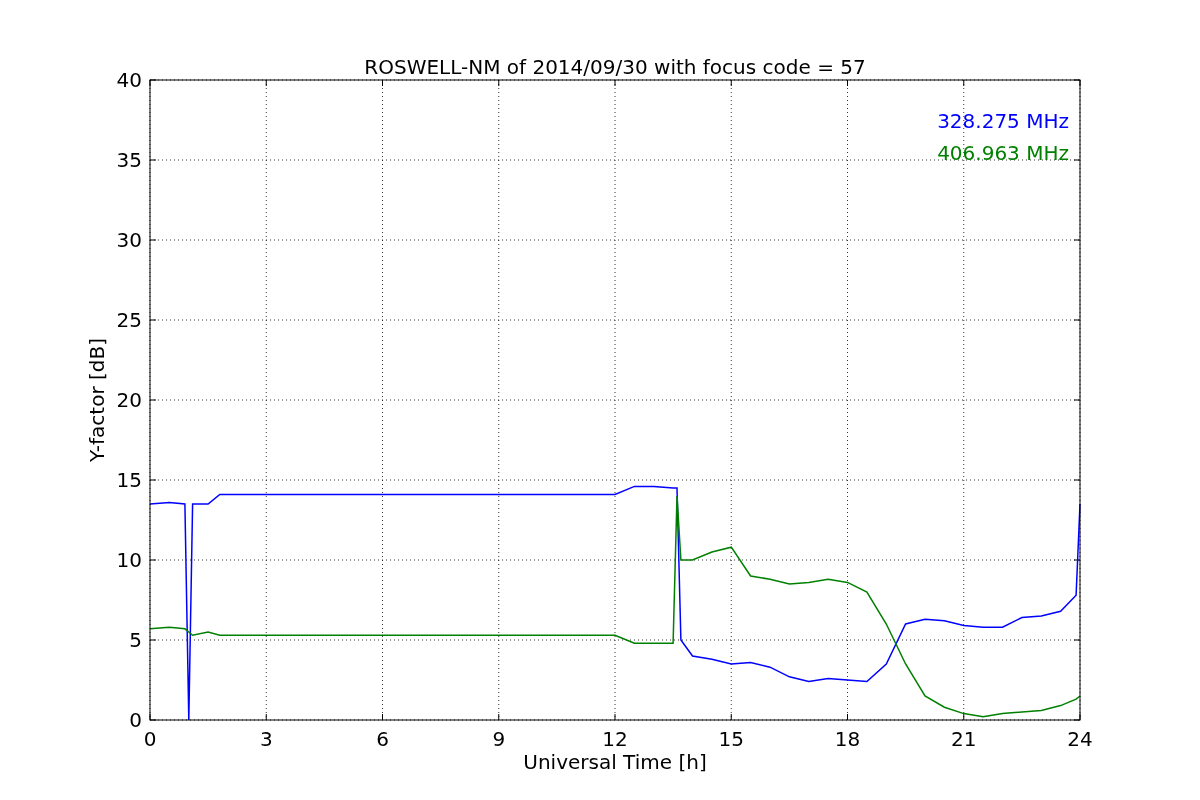 This screenshot has height=800, width=1200. What do you see at coordinates (129, 400) in the screenshot?
I see `y-tick-label: 20` at bounding box center [129, 400].